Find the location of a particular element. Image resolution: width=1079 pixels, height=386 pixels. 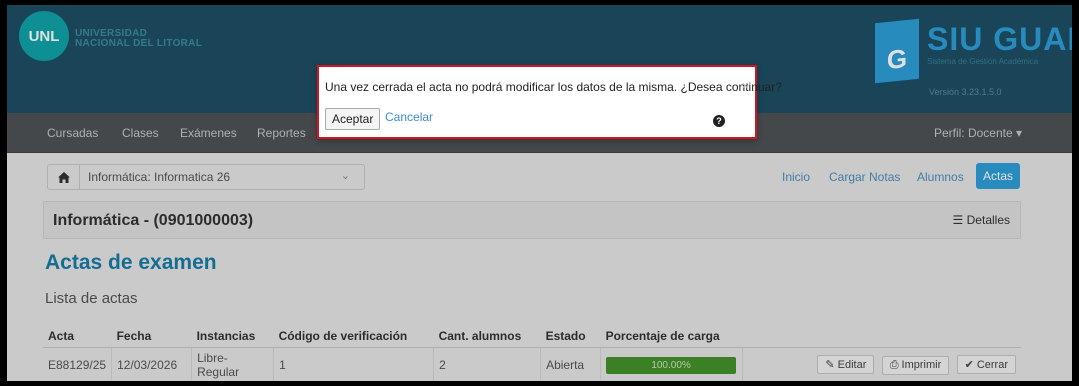

accept-button: Aceptar is located at coordinates (353, 119).